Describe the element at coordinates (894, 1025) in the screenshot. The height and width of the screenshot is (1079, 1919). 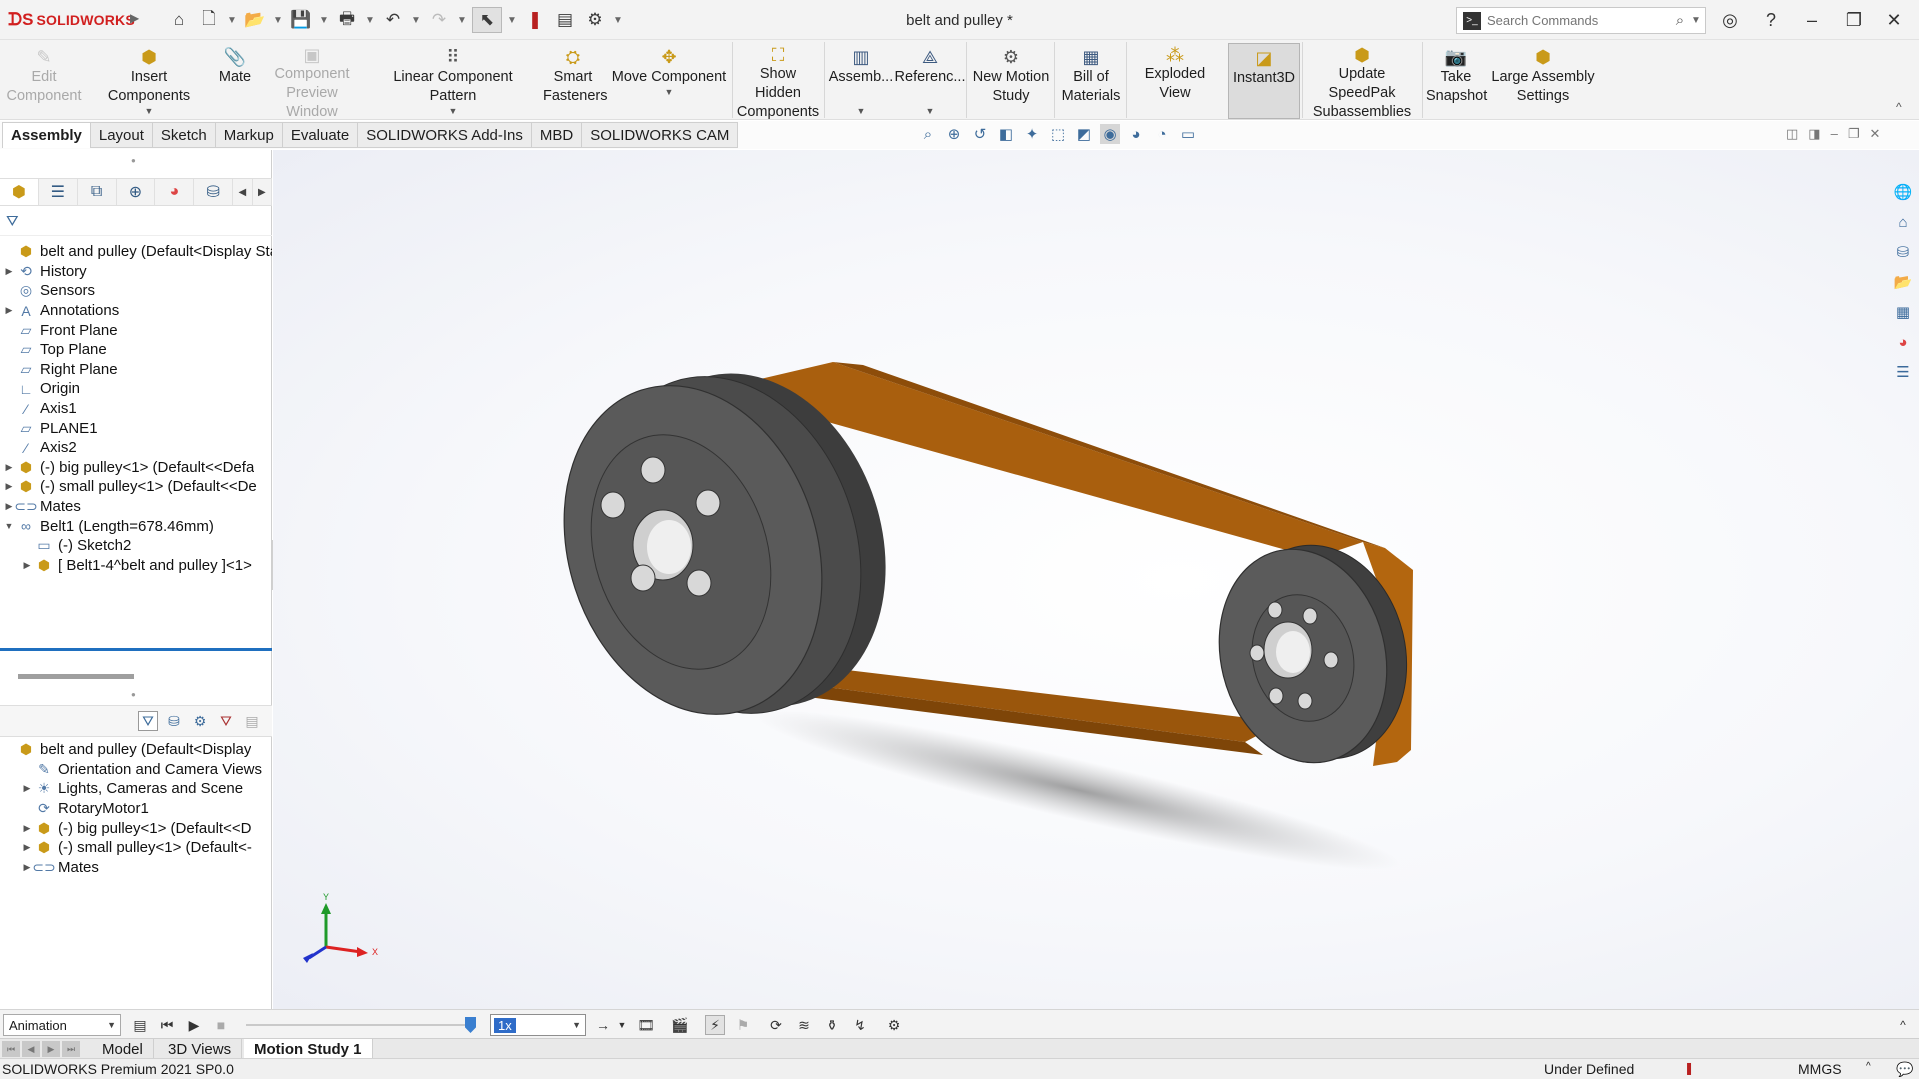
I see `motion-study-properties-icon: ⚙` at that location.